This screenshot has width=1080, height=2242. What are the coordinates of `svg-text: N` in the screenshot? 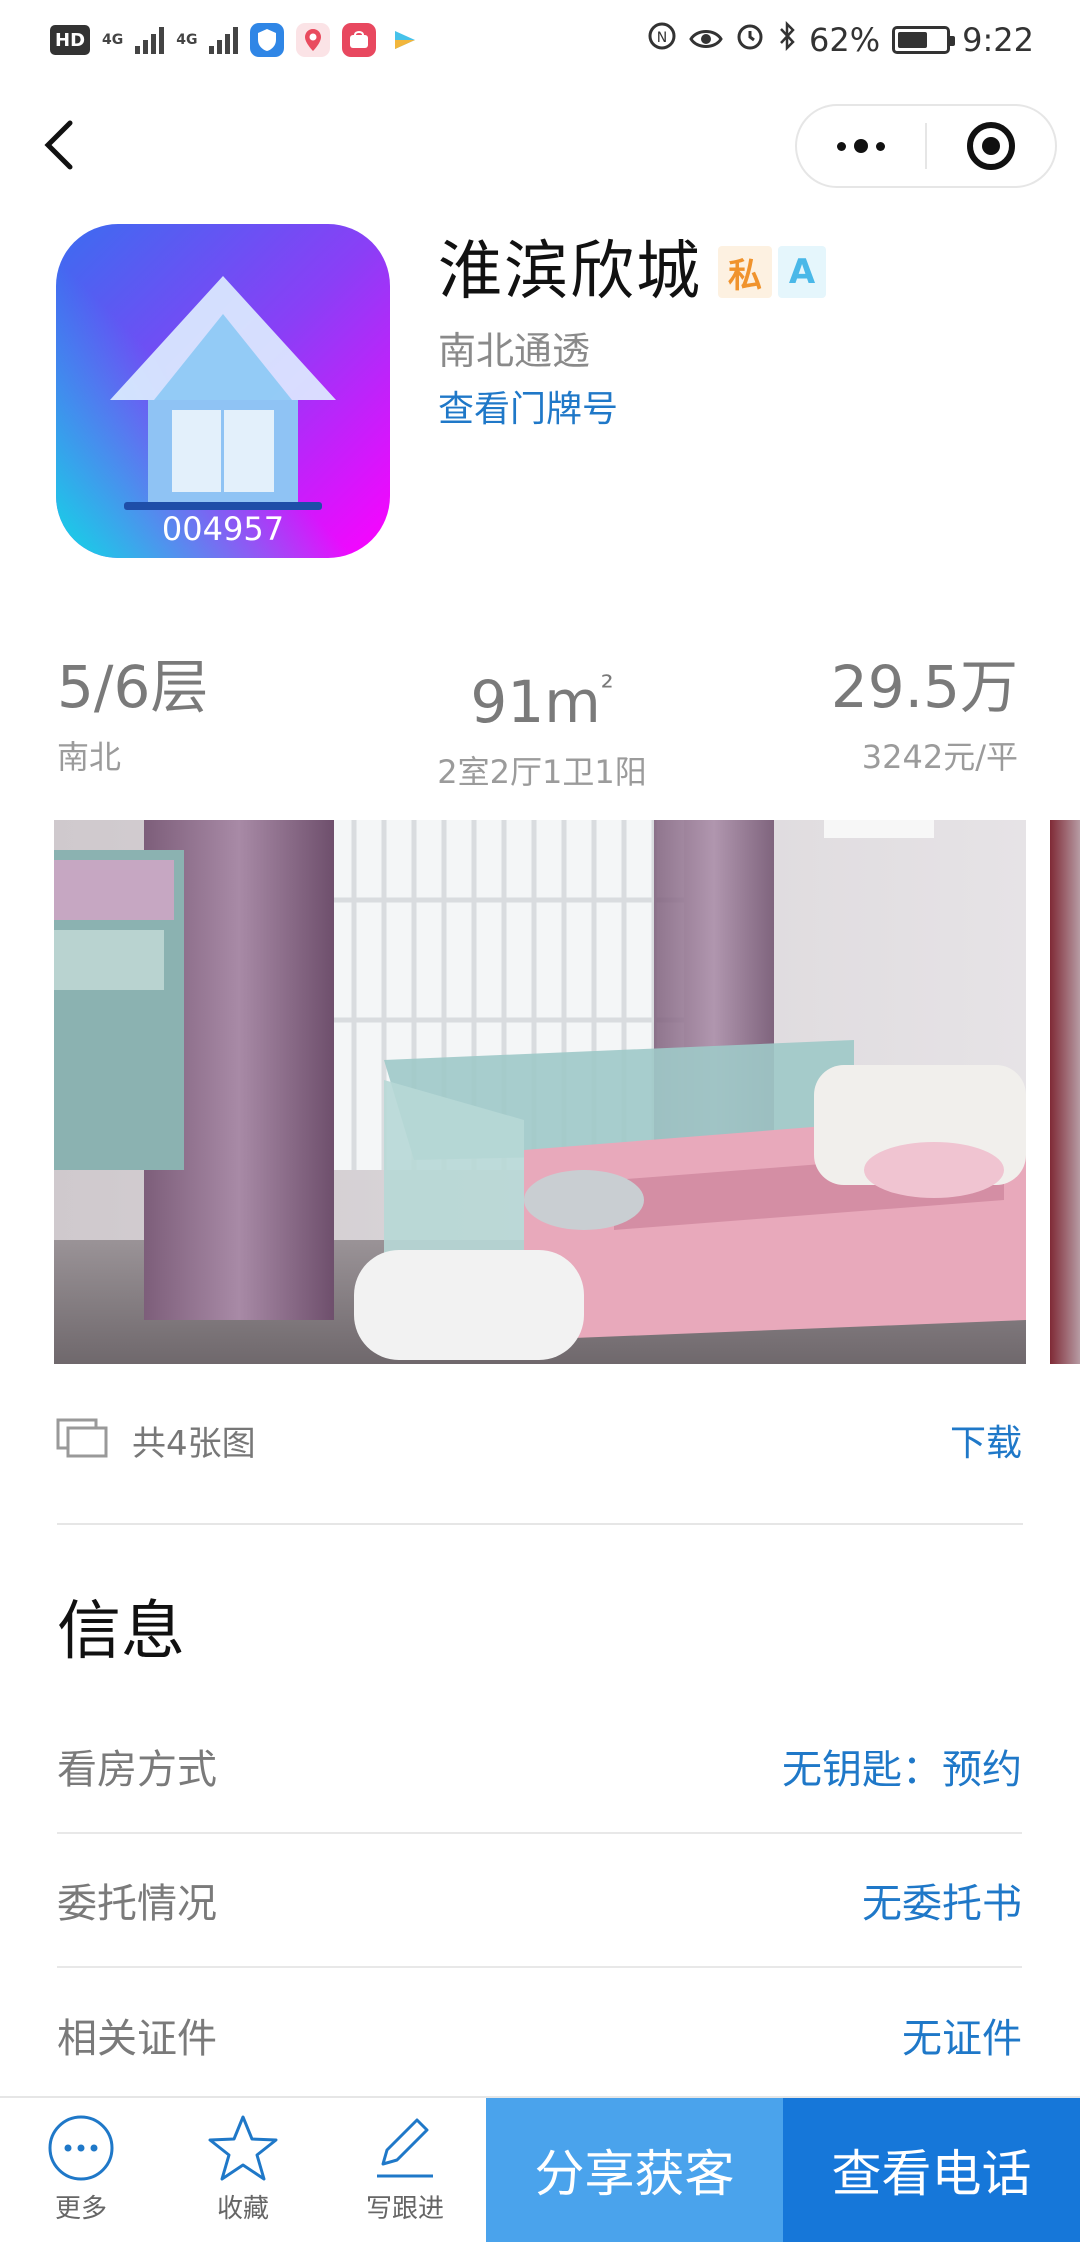 It's located at (662, 38).